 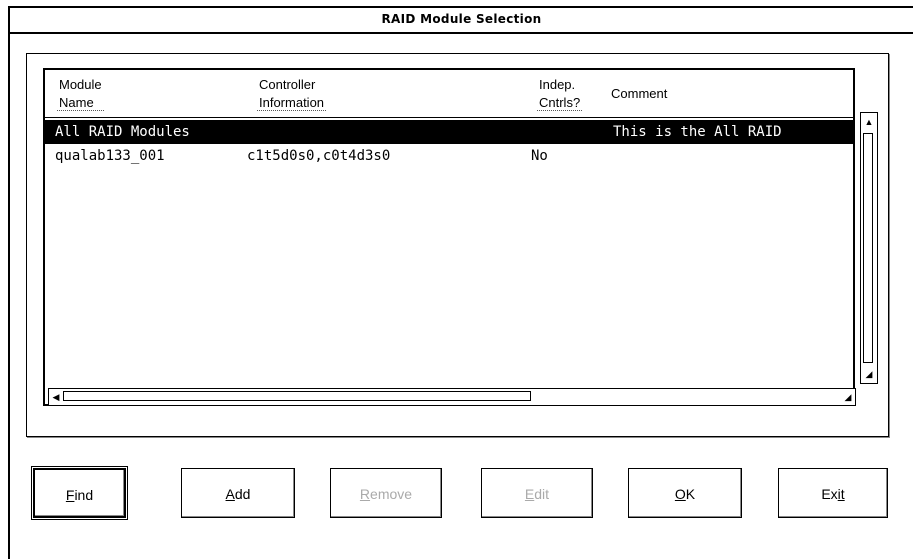 What do you see at coordinates (697, 132) in the screenshot?
I see `cell-comment: This is the All RAID` at bounding box center [697, 132].